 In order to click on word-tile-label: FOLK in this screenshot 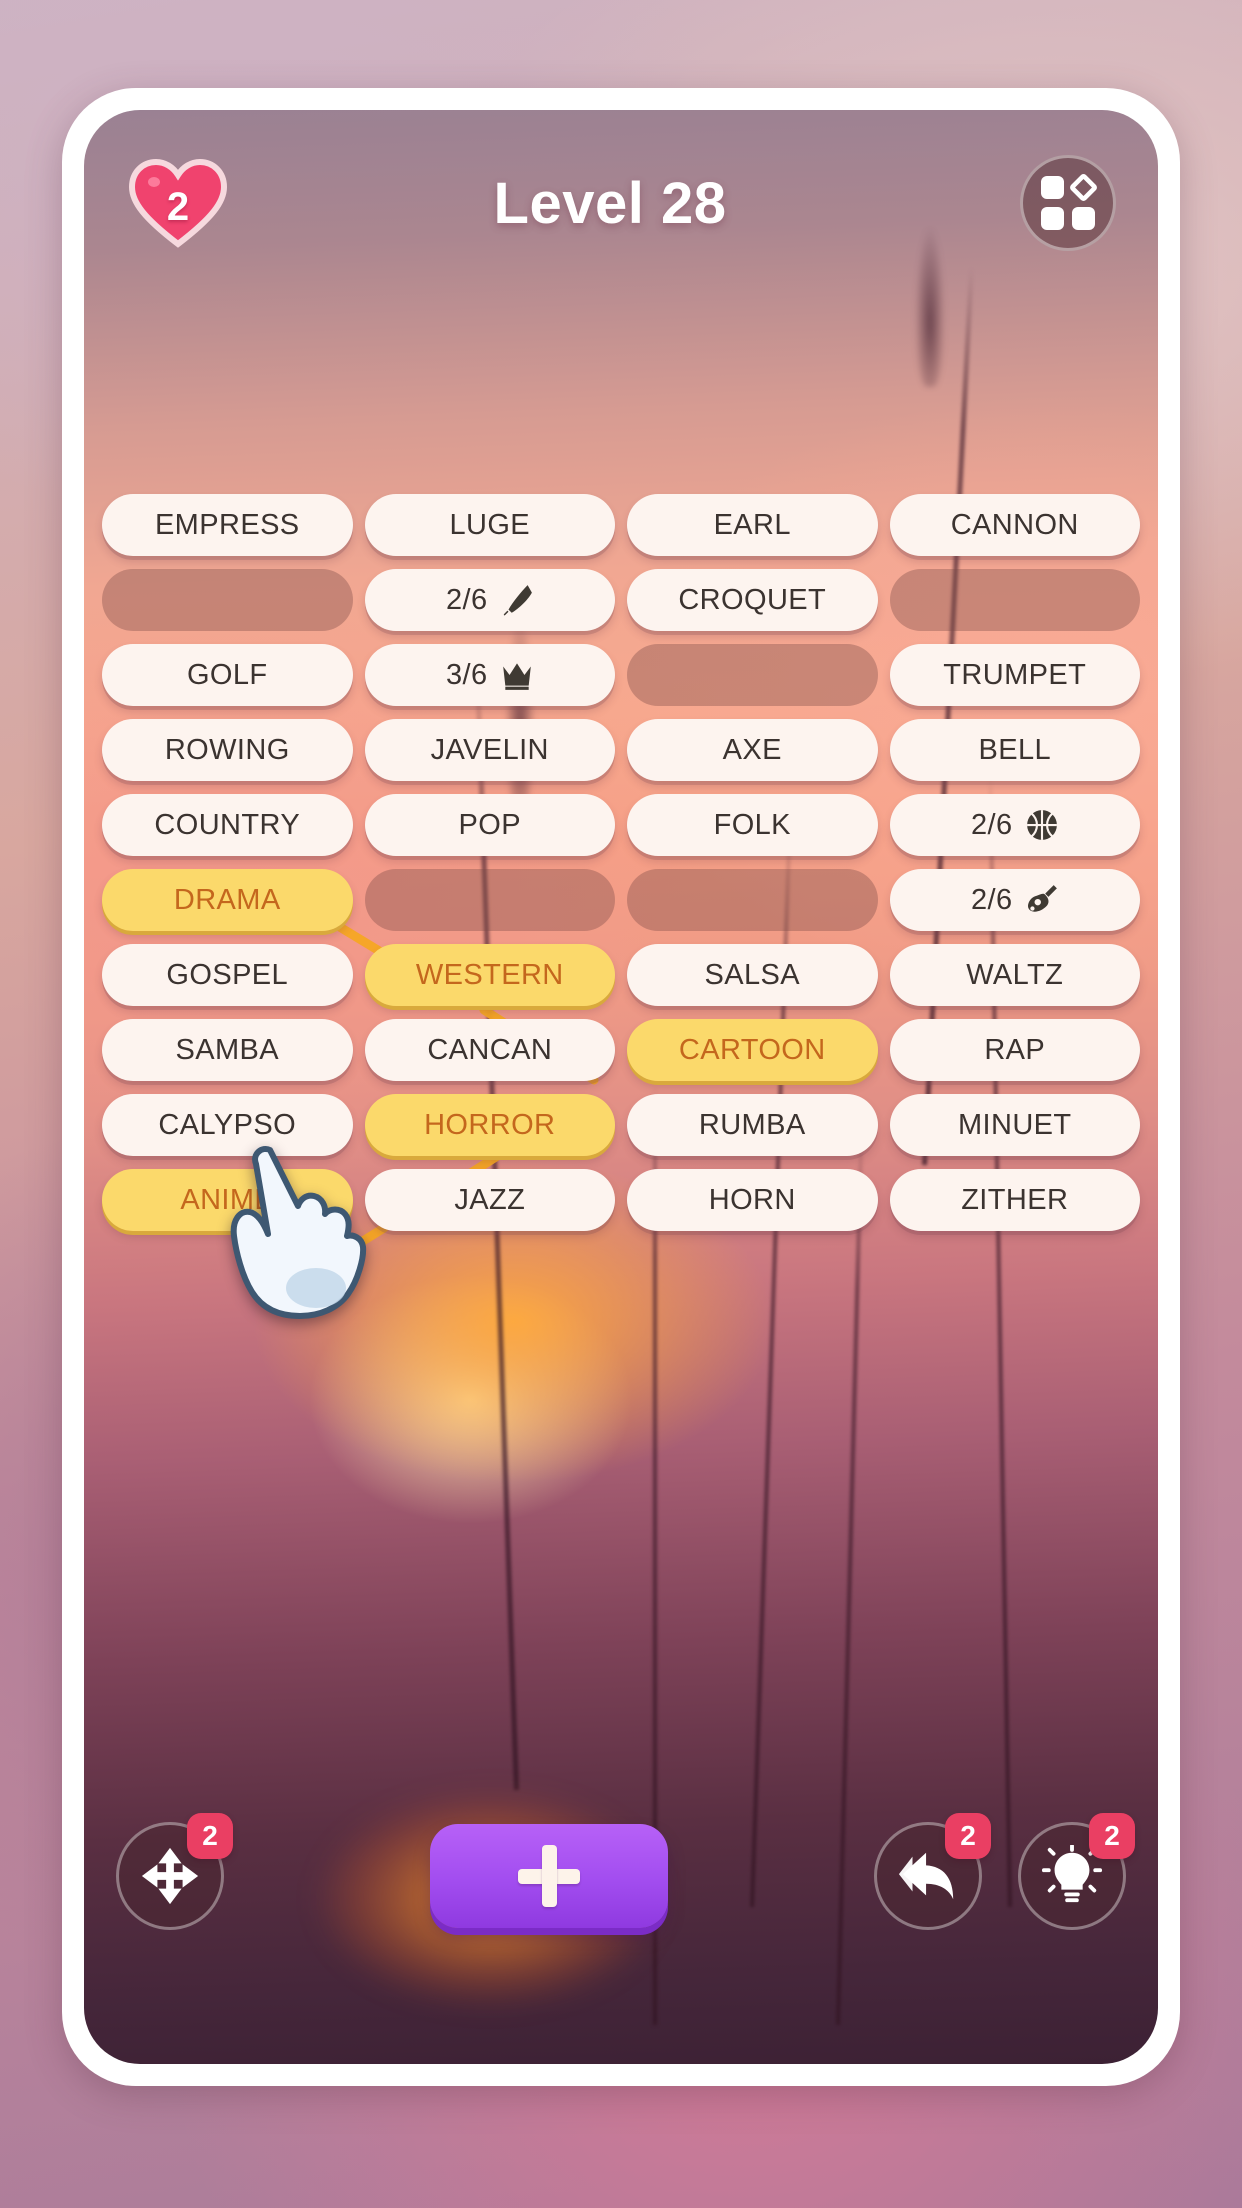, I will do `click(752, 824)`.